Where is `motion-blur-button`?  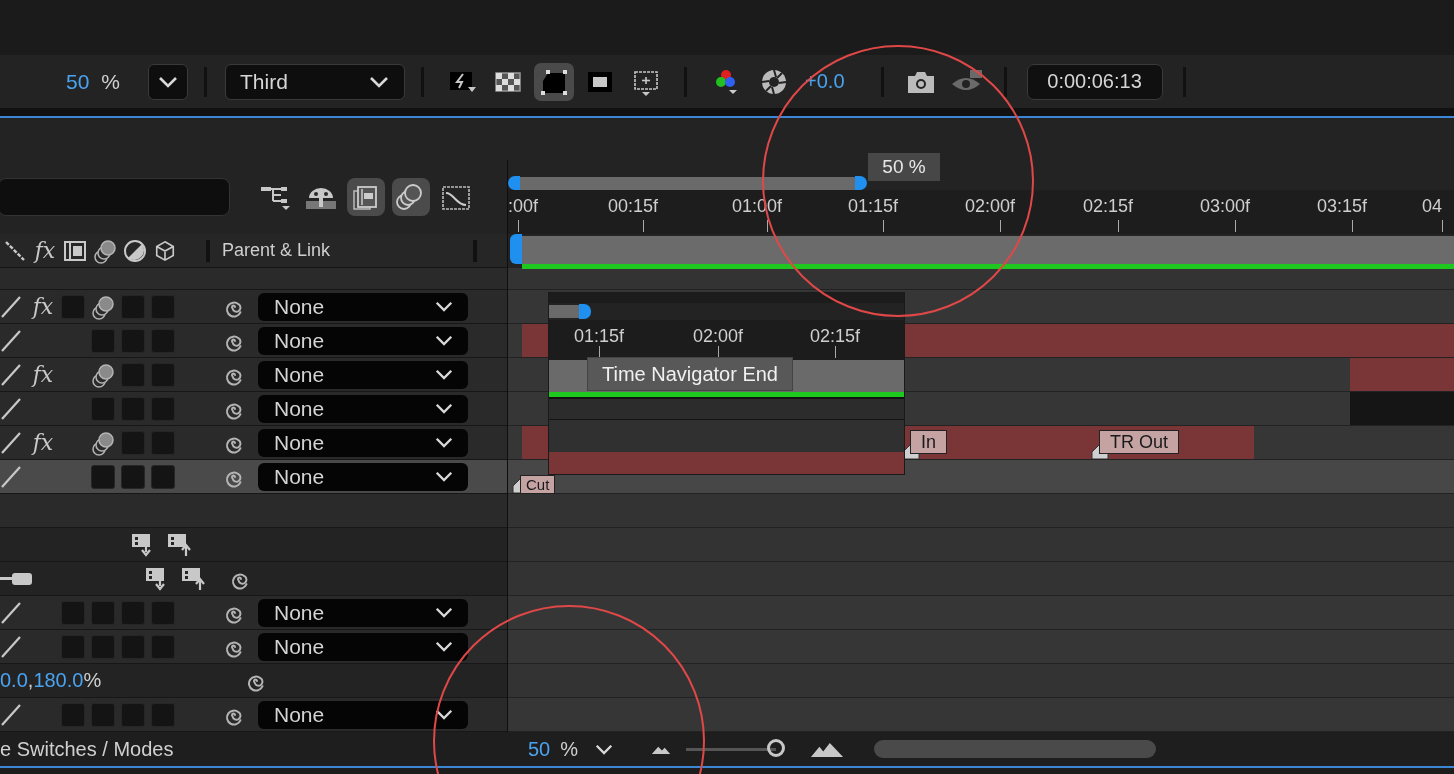 motion-blur-button is located at coordinates (411, 197).